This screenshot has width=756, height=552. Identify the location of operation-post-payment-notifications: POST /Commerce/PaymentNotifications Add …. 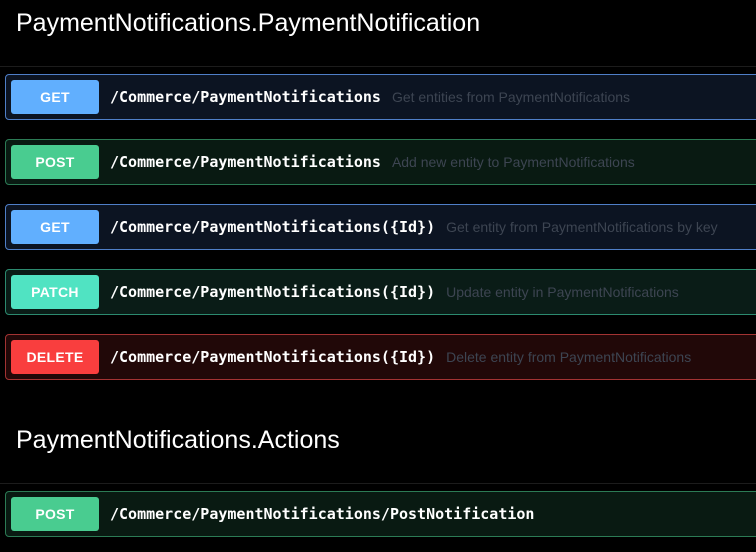
(380, 162).